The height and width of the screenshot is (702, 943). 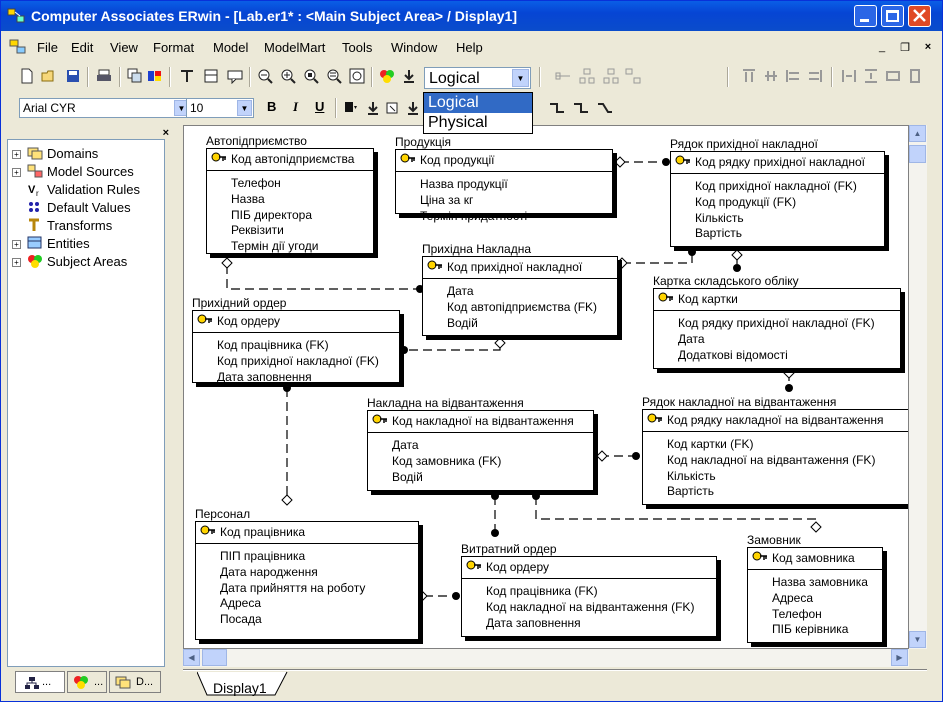 I want to click on minimize-button, so click(x=865, y=16).